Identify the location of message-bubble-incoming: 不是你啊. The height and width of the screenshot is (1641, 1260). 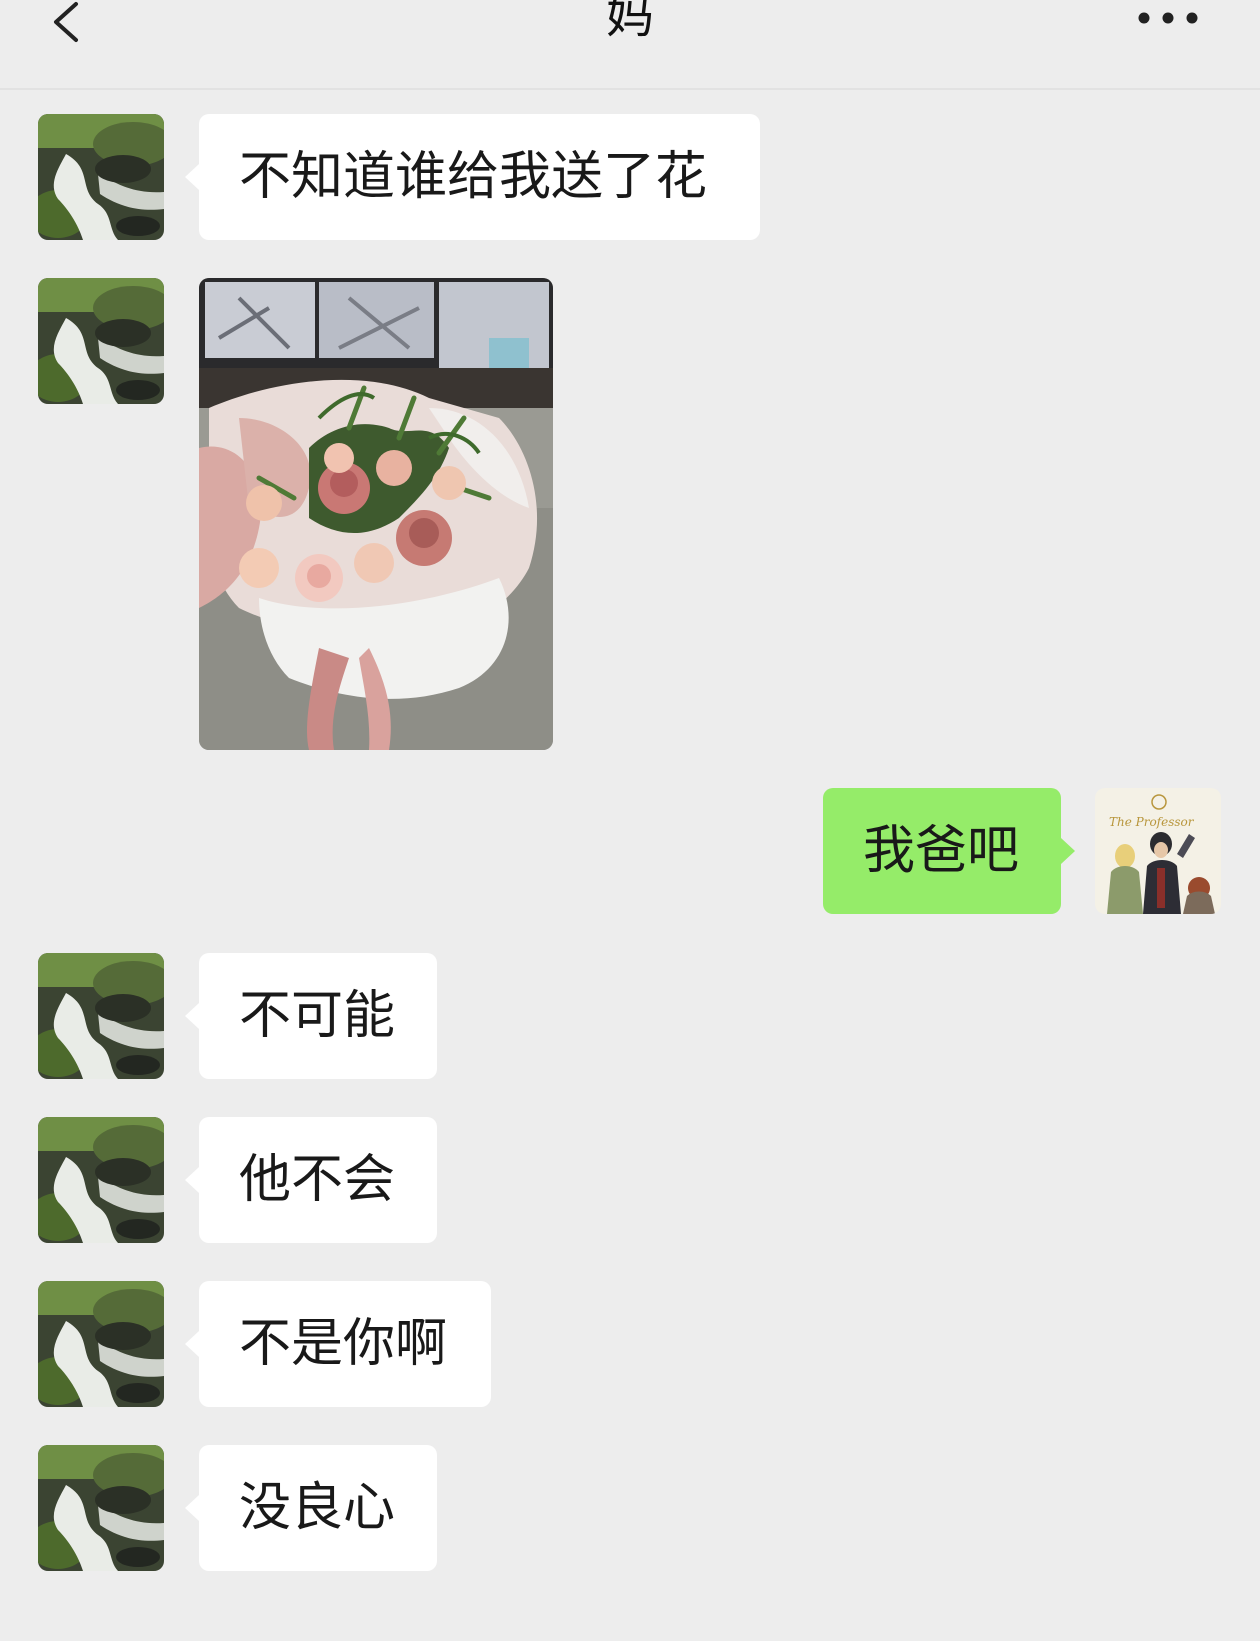
(338, 1344).